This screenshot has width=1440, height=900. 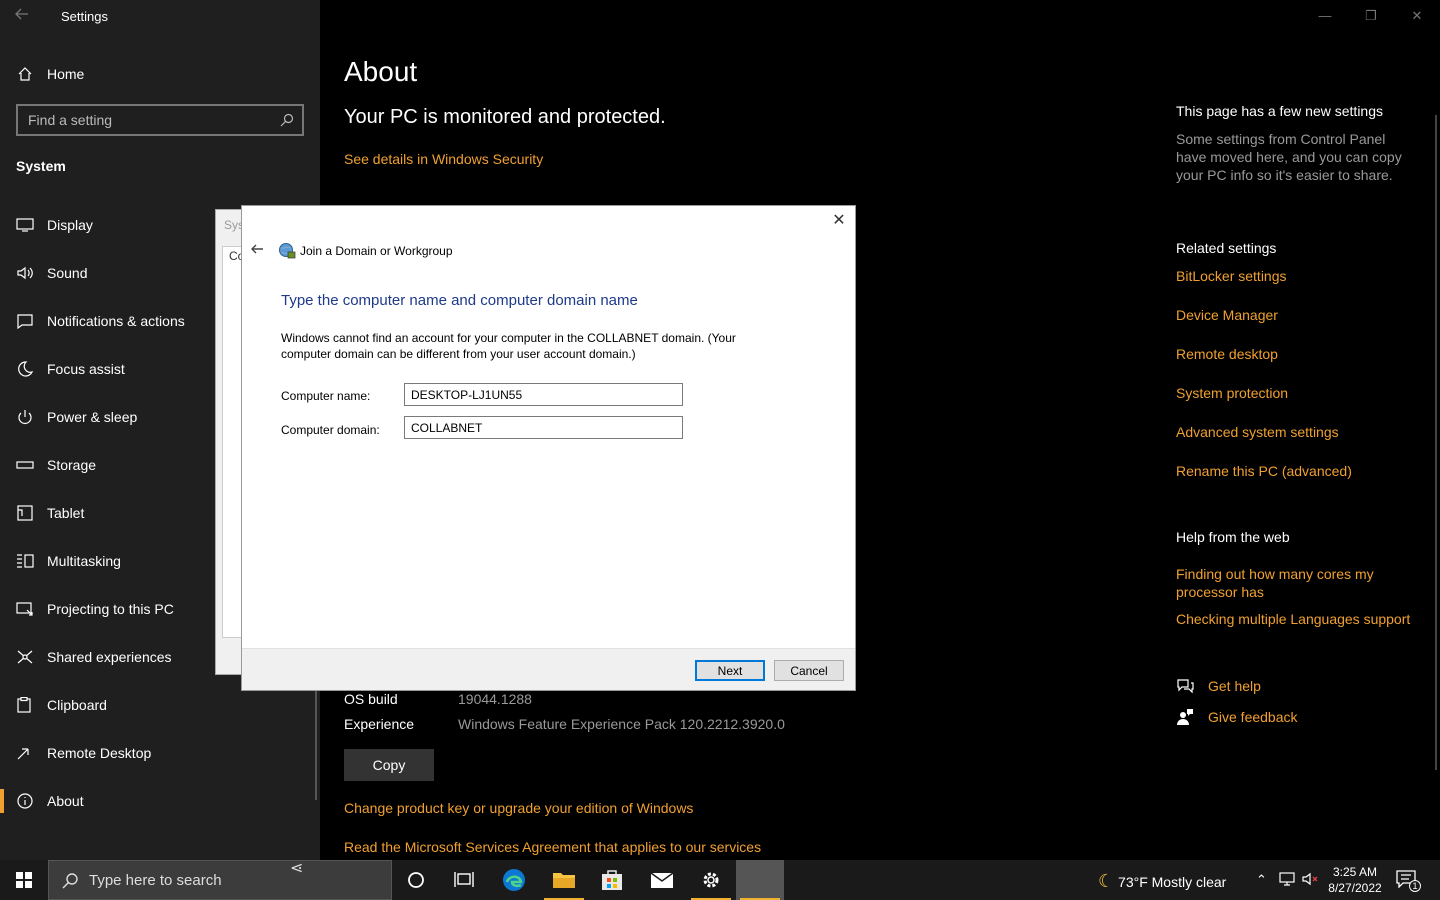 I want to click on text-cursor-icon: ⋖, so click(x=297, y=868).